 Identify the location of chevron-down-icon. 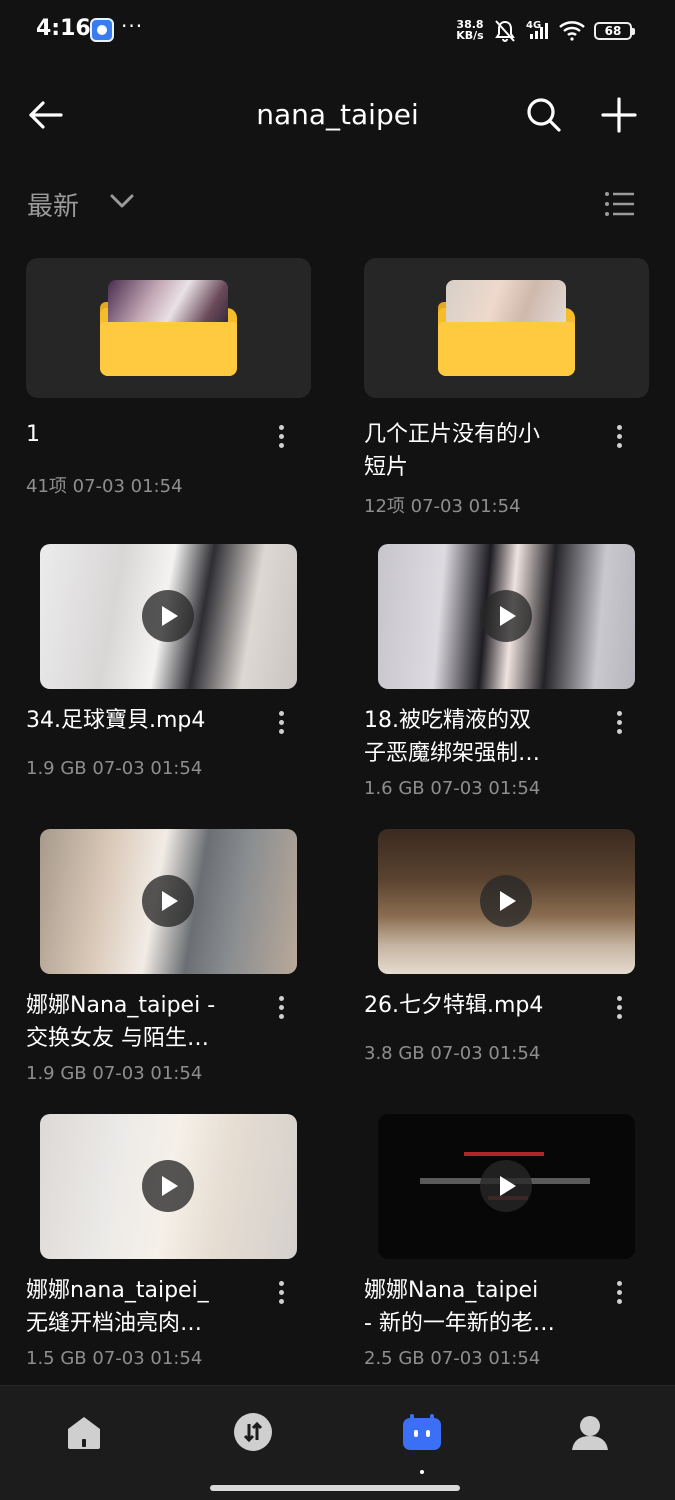
(122, 201).